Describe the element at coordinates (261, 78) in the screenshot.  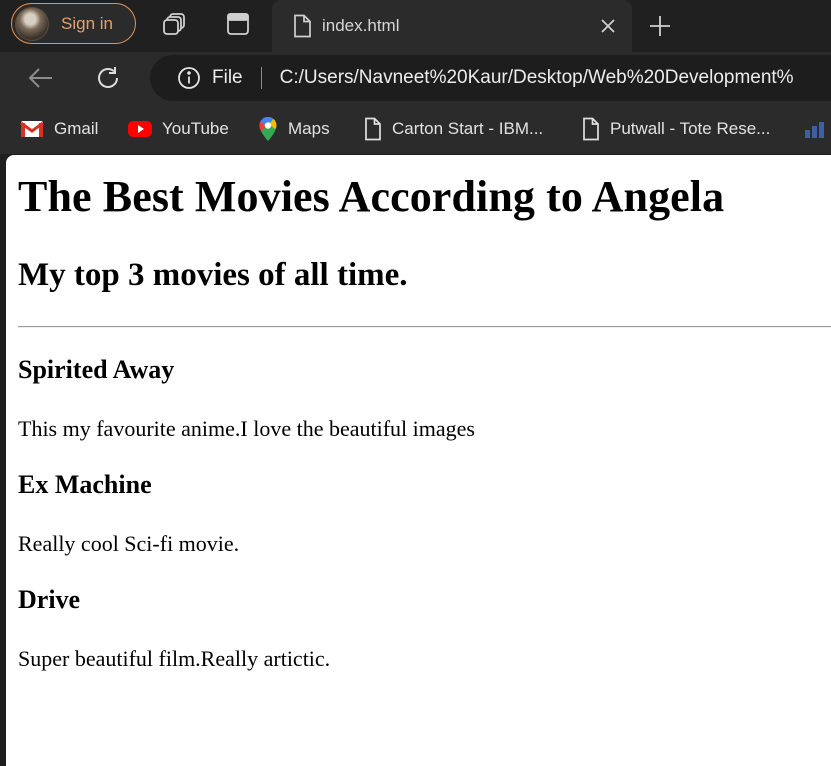
I see `address-separator` at that location.